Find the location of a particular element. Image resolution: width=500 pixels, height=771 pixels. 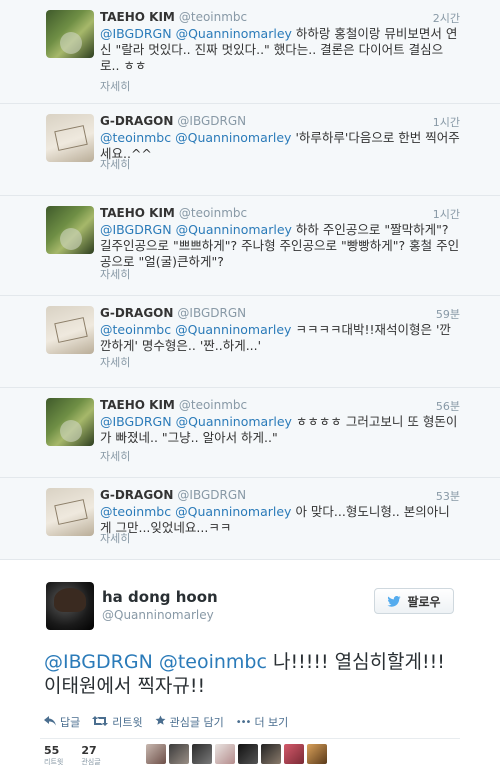

reply-action: 답글 is located at coordinates (62, 722).